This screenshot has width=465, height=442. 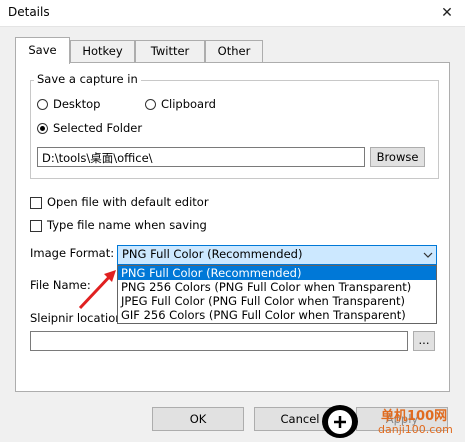 I want to click on watermark-site: 单机100网, so click(x=414, y=416).